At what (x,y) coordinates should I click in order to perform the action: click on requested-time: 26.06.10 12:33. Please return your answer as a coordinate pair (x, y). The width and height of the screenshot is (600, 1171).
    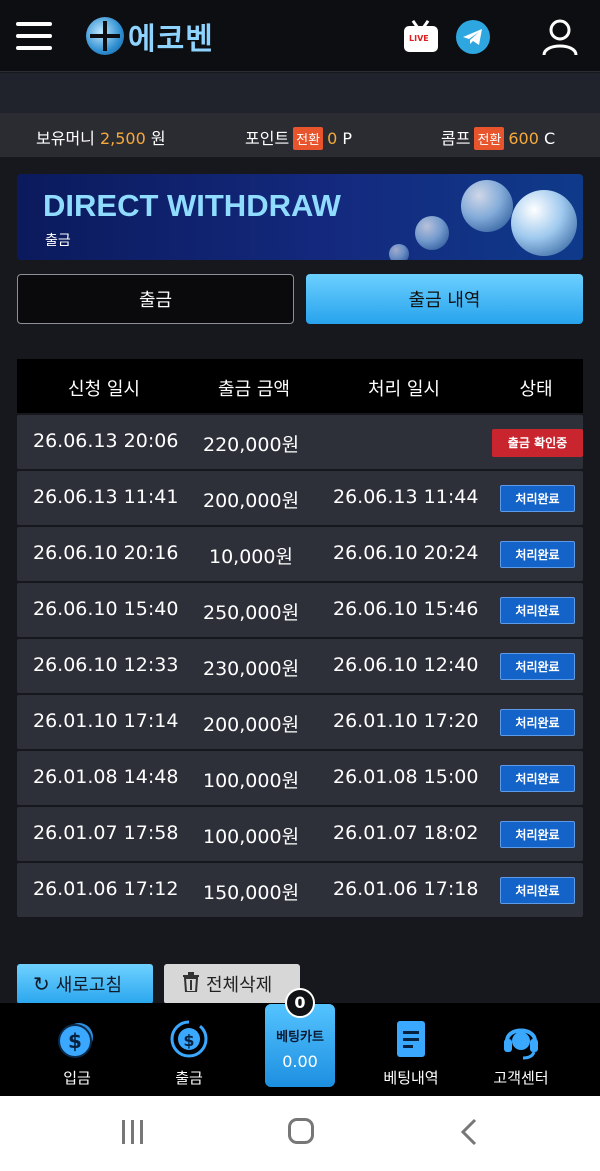
    Looking at the image, I should click on (106, 665).